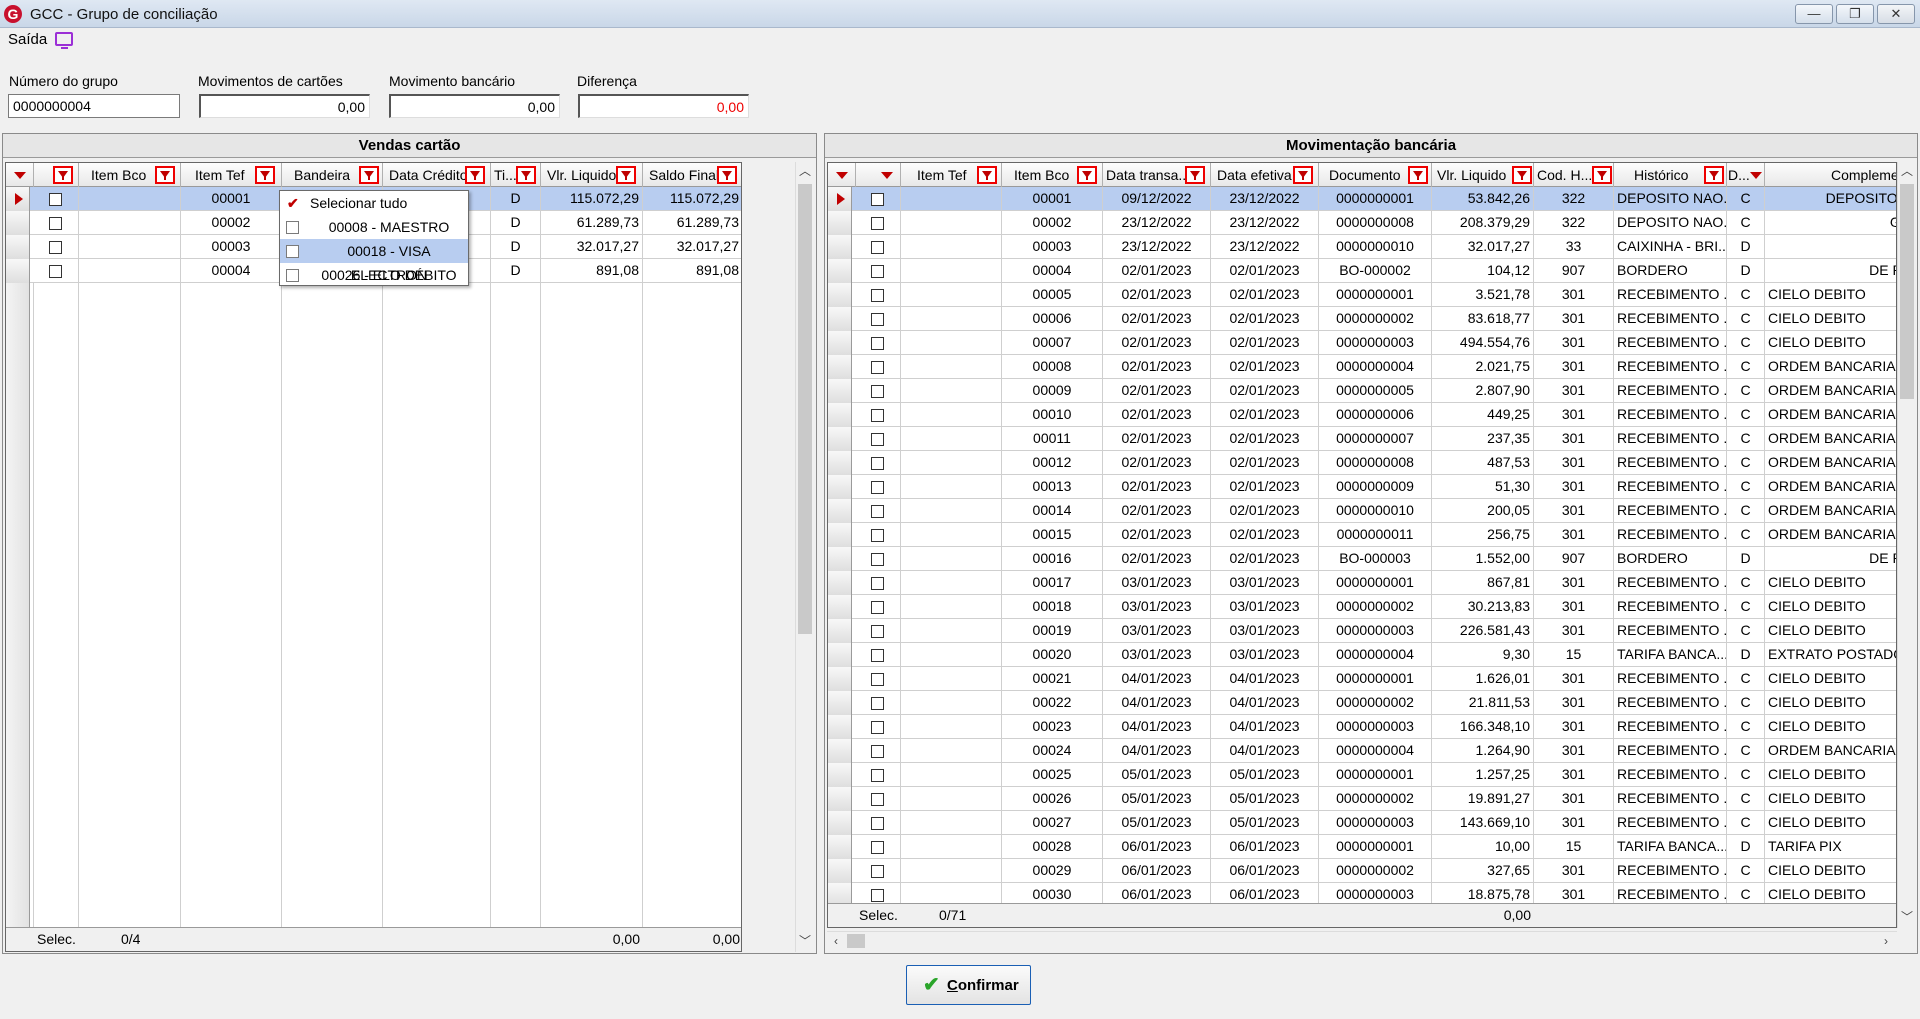 The width and height of the screenshot is (1920, 1019). Describe the element at coordinates (1907, 291) in the screenshot. I see `bancaria-scroll-thumb` at that location.